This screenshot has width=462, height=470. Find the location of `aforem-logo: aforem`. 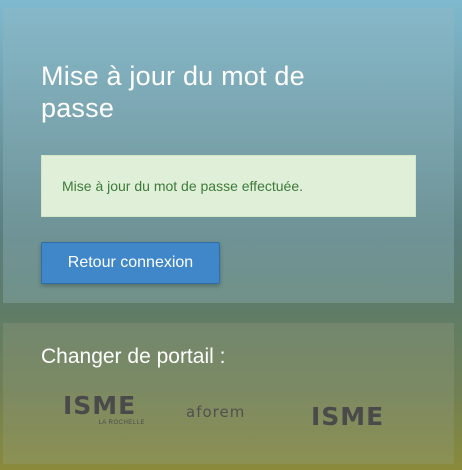

aforem-logo: aforem is located at coordinates (215, 412).